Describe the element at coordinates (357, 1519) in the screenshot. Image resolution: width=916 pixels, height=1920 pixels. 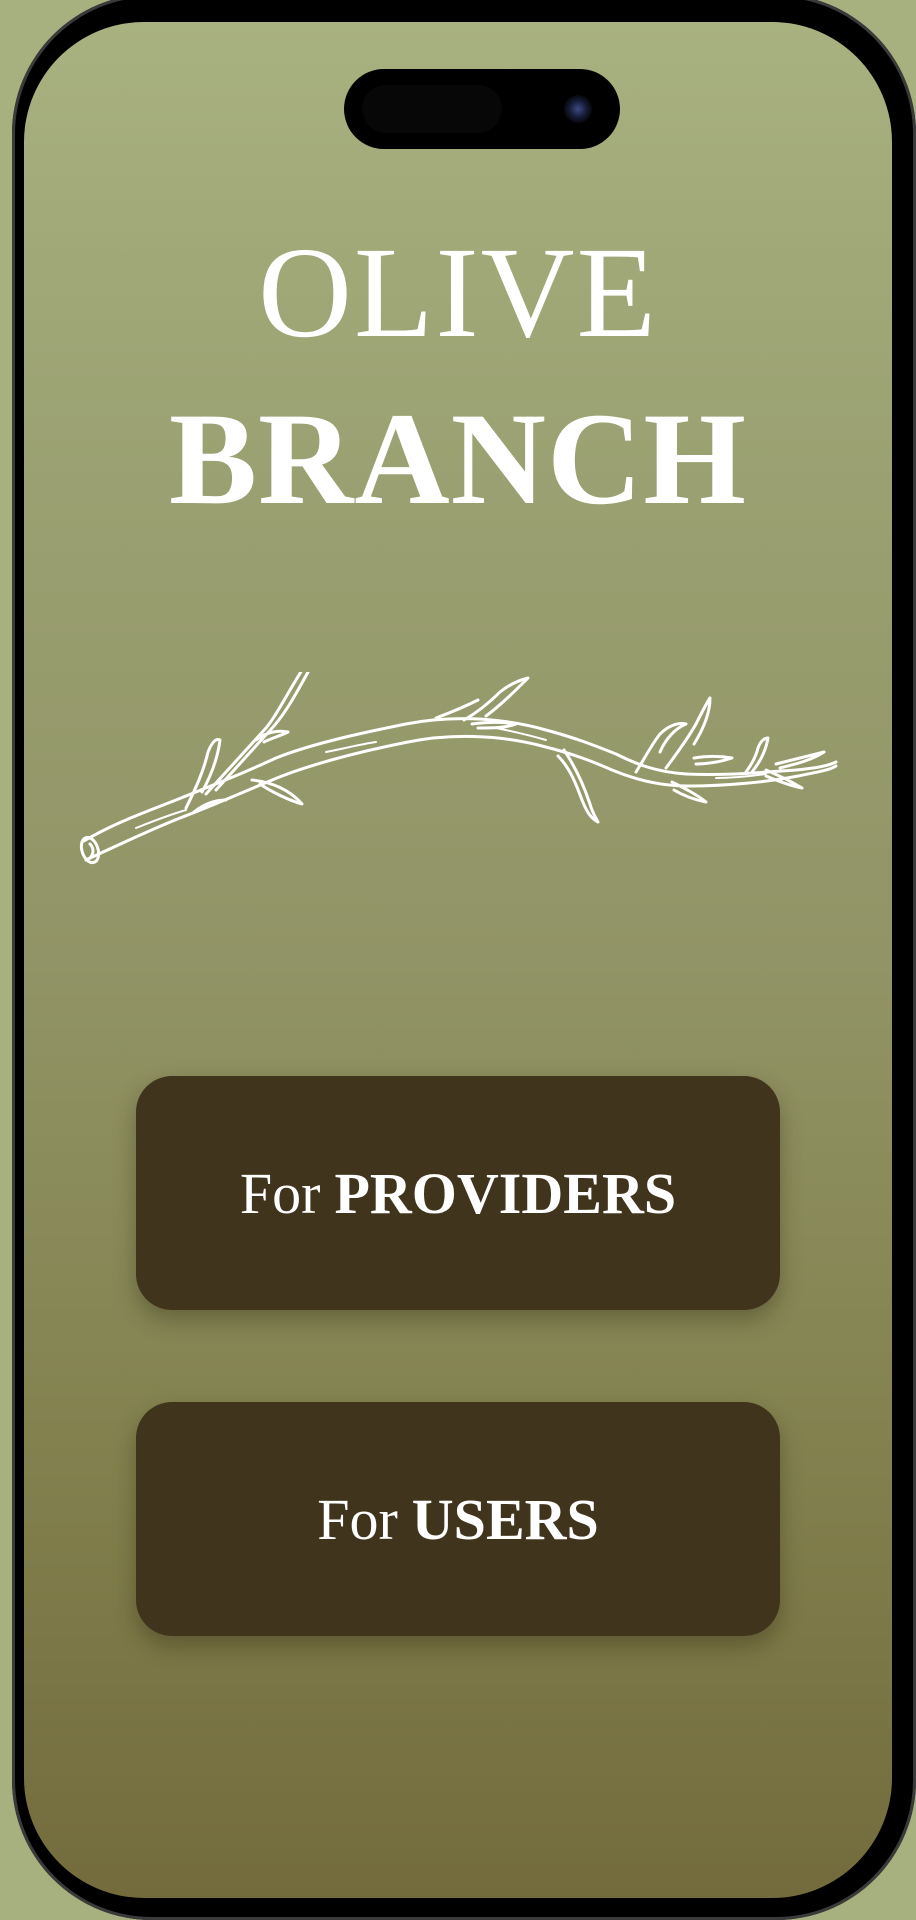
I see `users-button-prefix: For` at that location.